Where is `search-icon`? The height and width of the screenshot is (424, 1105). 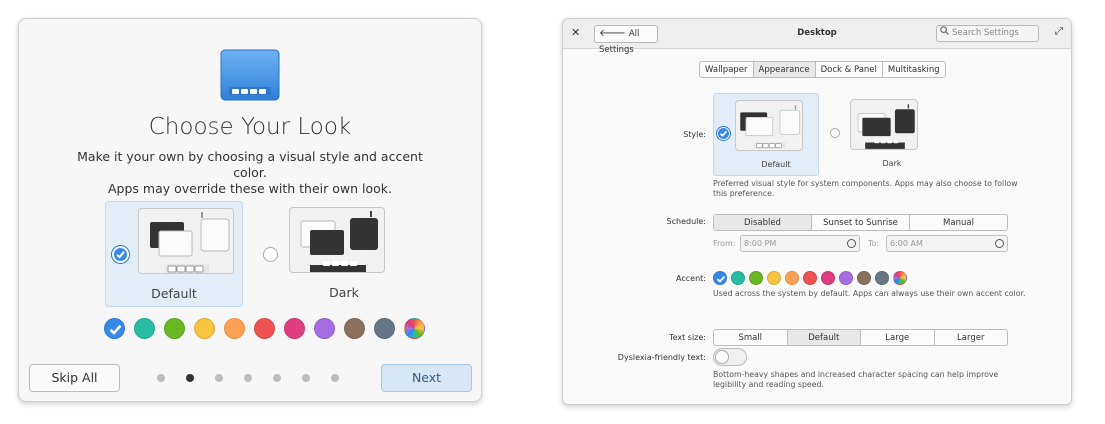 search-icon is located at coordinates (946, 33).